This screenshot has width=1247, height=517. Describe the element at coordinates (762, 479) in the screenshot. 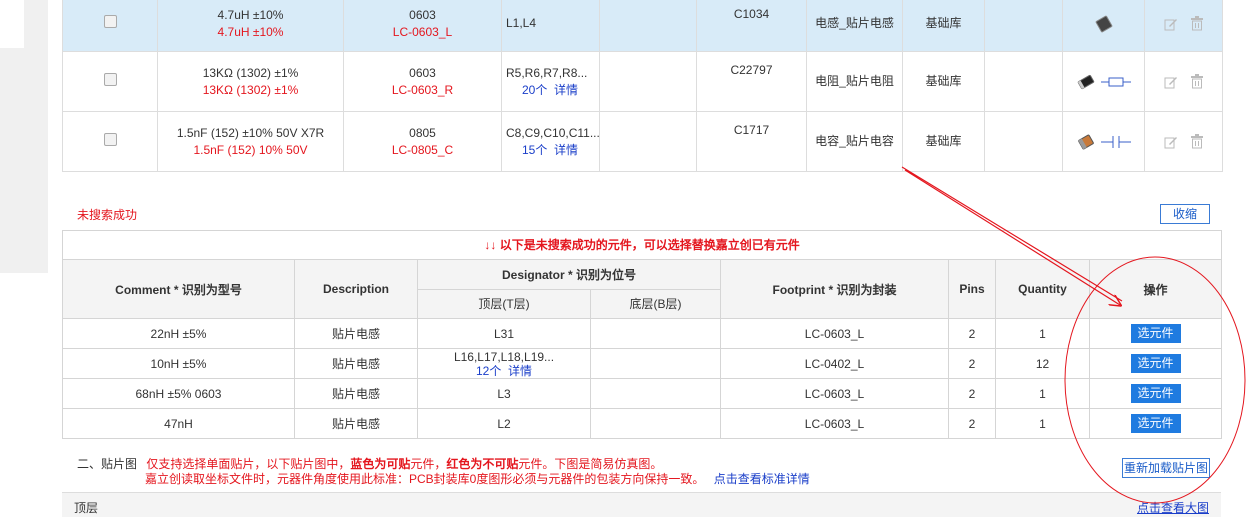

I see `standard-details-link: 点击查看标准详情` at that location.